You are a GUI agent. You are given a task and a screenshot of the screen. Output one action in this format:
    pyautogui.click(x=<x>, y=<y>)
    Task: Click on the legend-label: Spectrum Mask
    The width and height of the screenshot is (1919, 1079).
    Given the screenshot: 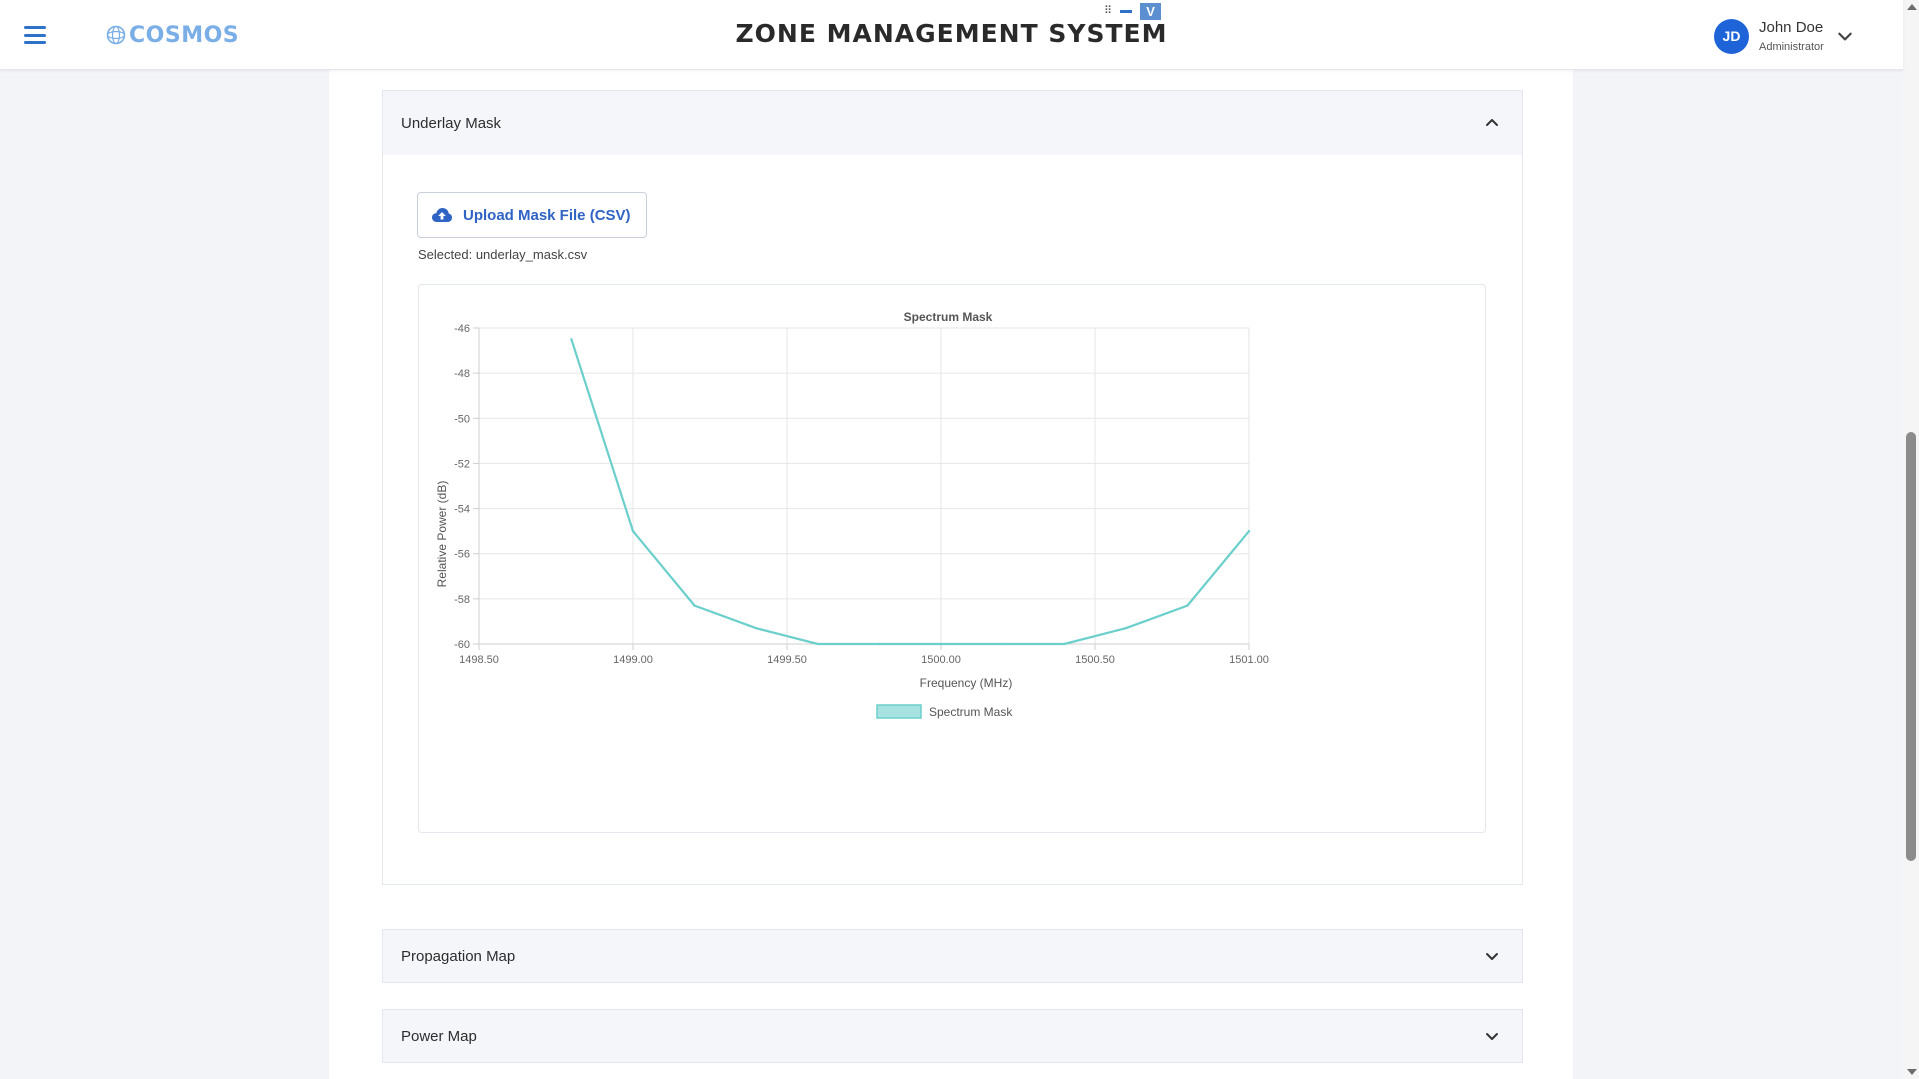 What is the action you would take?
    pyautogui.click(x=971, y=712)
    